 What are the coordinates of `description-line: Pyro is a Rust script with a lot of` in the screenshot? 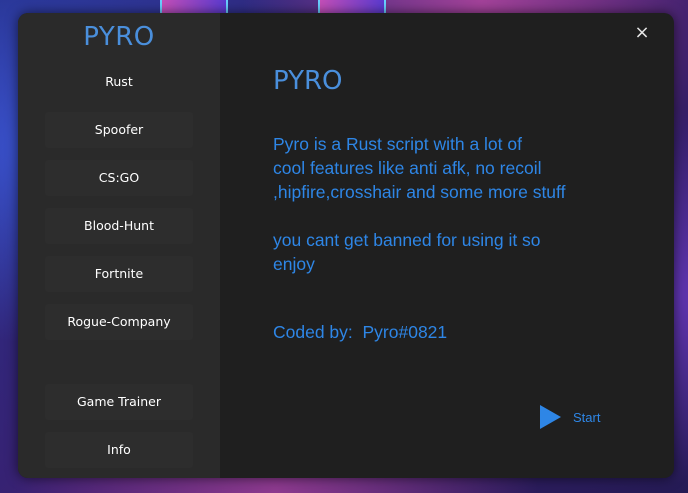 It's located at (397, 144).